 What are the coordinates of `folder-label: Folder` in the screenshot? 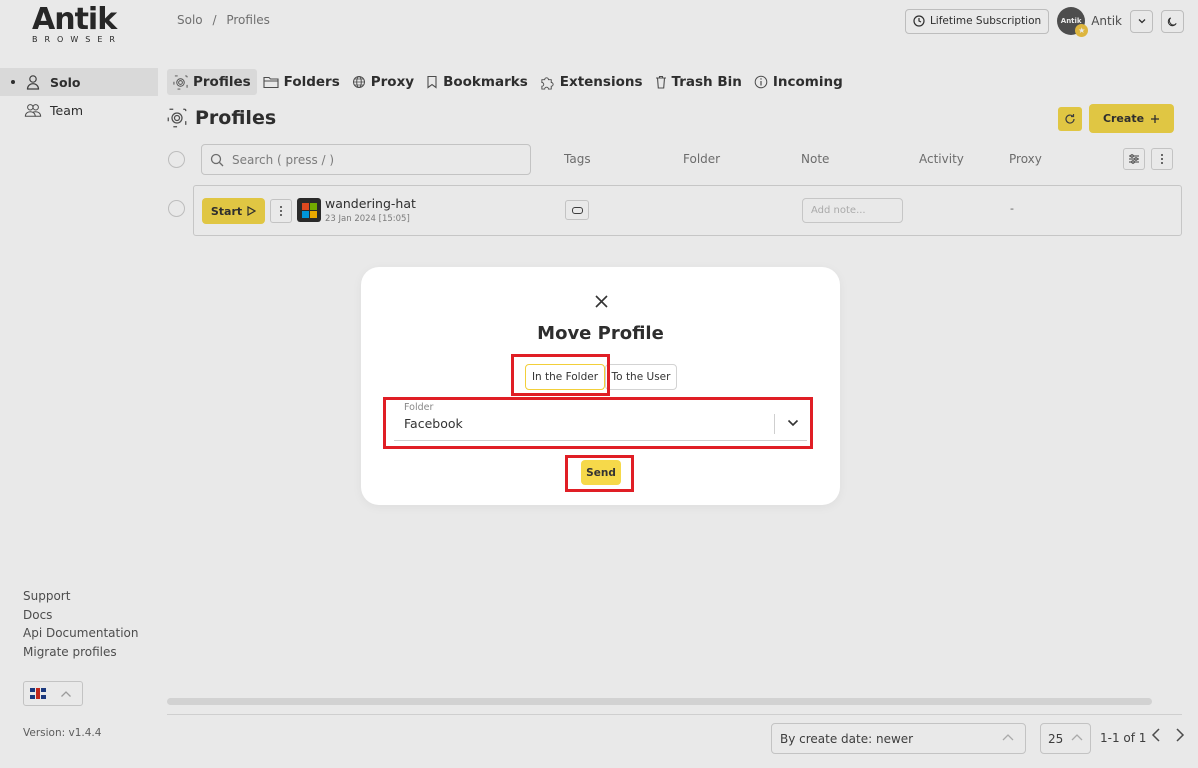 It's located at (419, 407).